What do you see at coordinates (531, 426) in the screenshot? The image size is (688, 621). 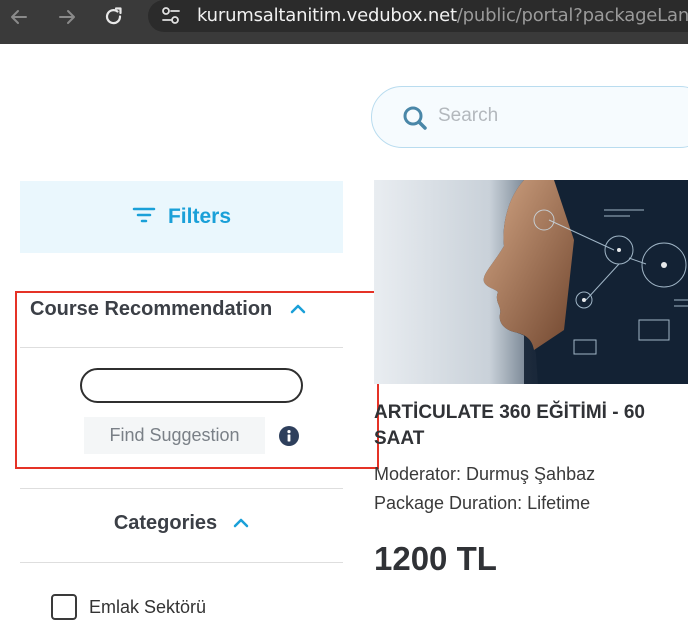 I see `course-title: ARTİCULATE 360 EĞİTİMİ - 60 SAAT` at bounding box center [531, 426].